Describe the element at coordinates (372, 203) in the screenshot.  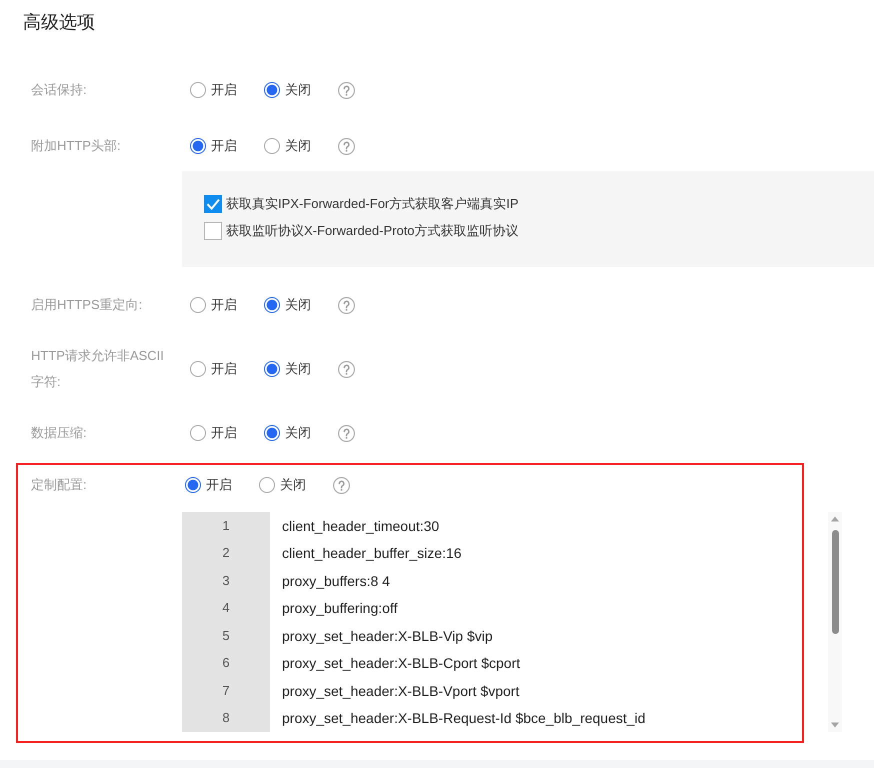
I see `checkbox-label: 获取真实IPX-Forwarded-For方式获取客户端真实IP` at that location.